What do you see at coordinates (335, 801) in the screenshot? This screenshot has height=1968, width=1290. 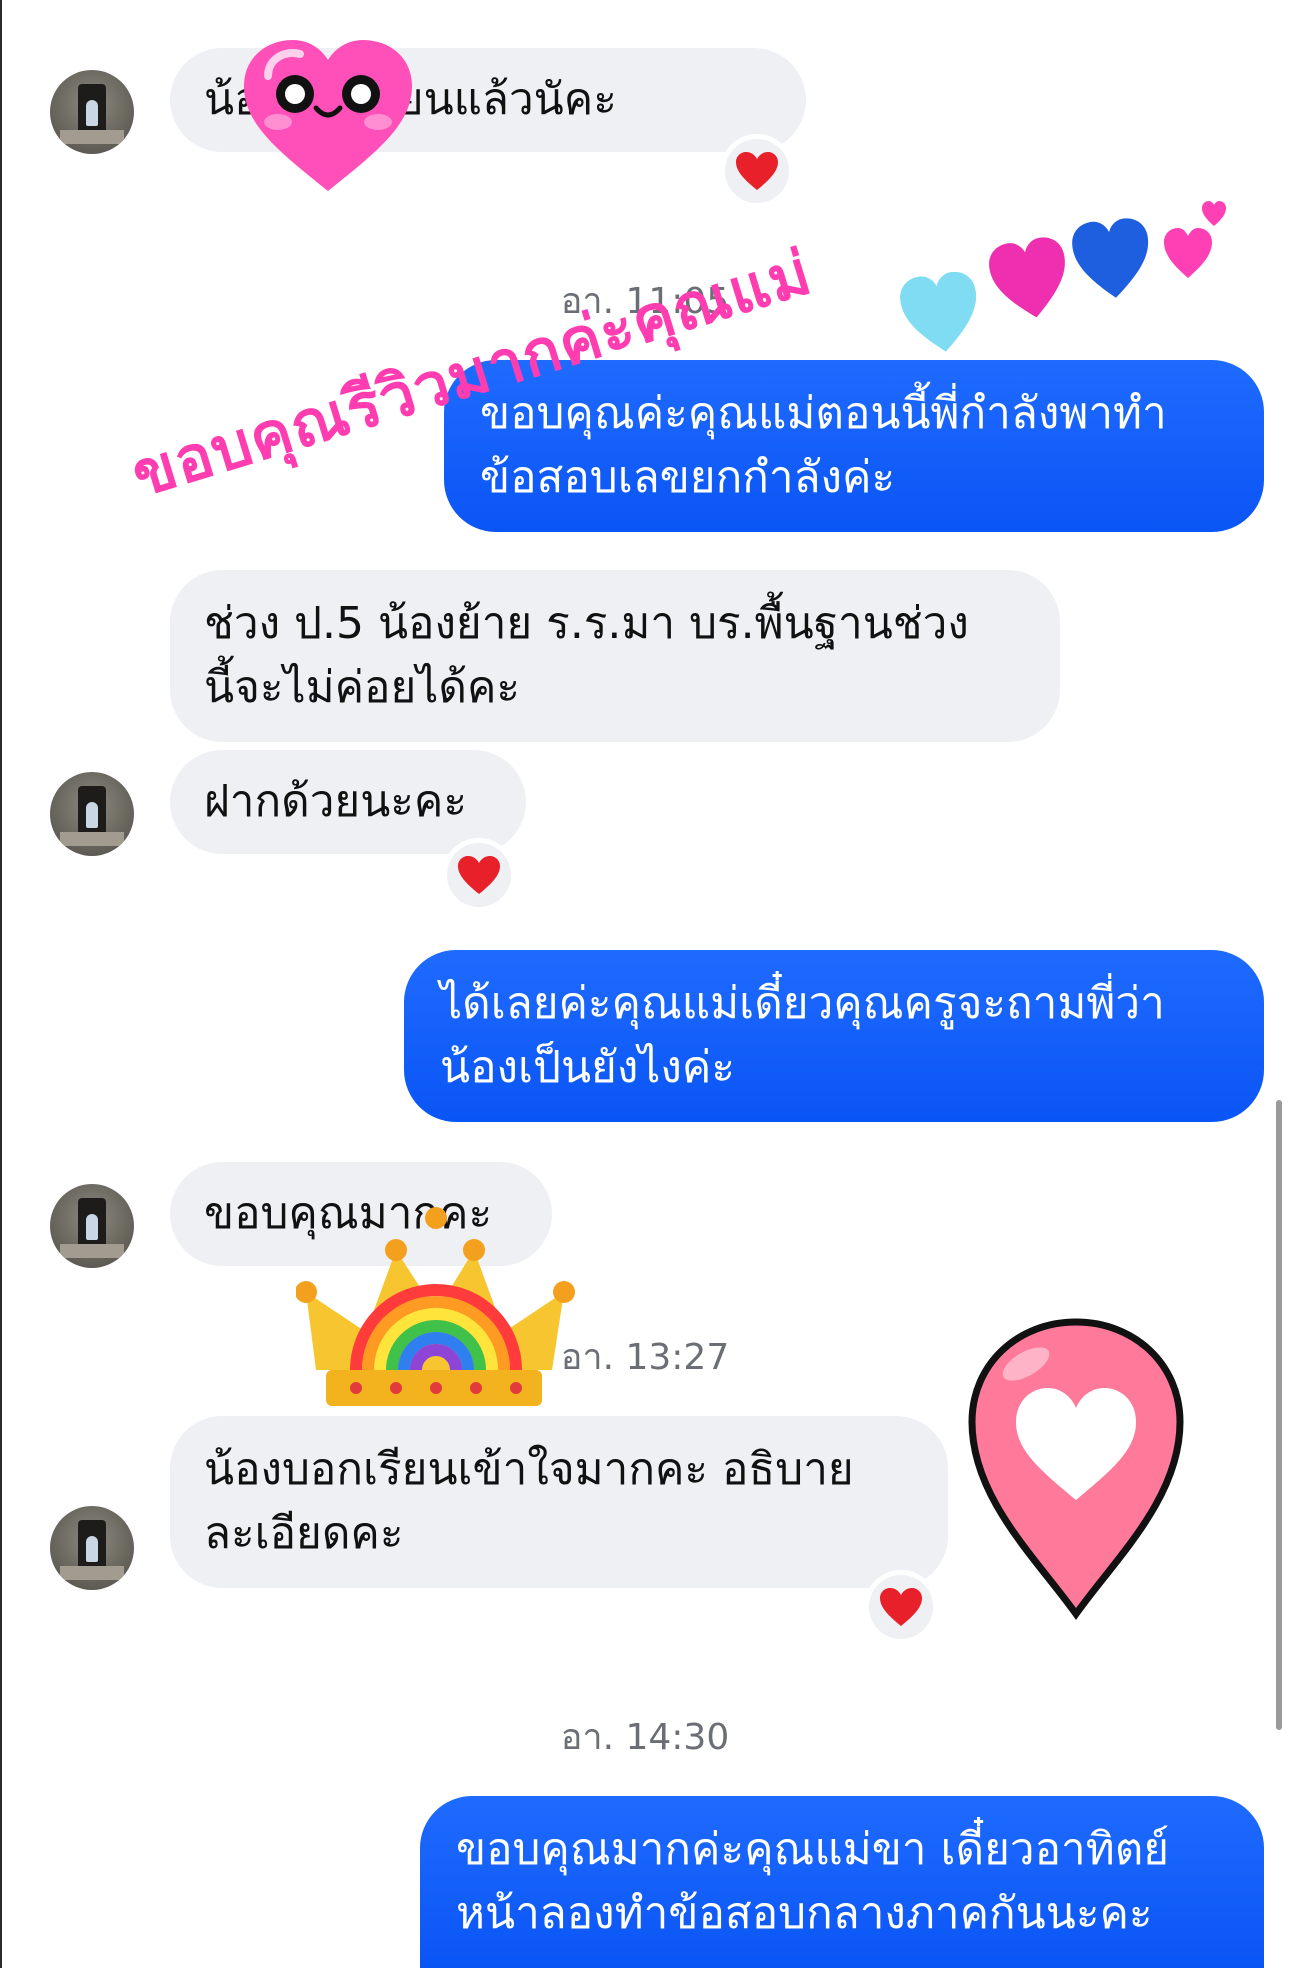 I see `message-text: ฝากด้วยนะคะ` at bounding box center [335, 801].